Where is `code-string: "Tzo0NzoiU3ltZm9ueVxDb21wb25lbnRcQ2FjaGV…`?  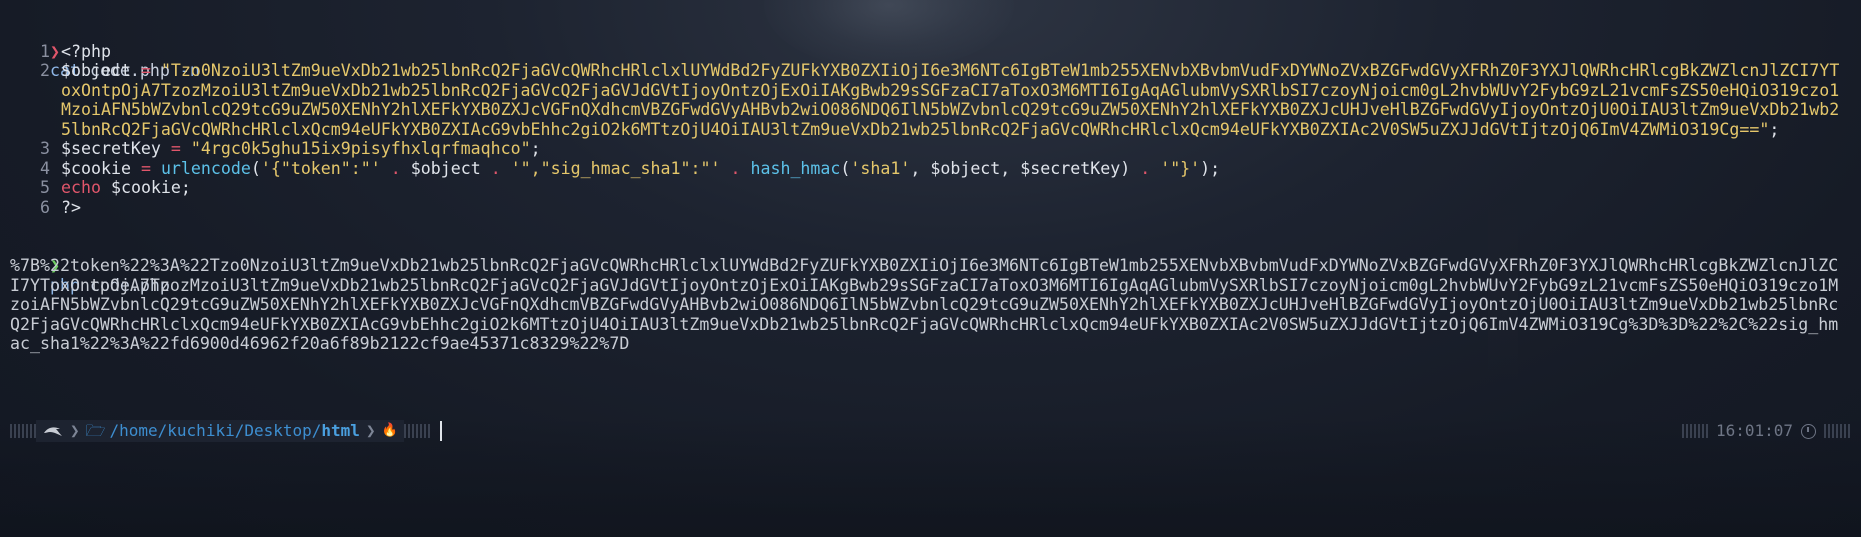 code-string: "Tzo0NzoiU3ltZm9ueVxDb21wb25lbnRcQ2FjaGV… is located at coordinates (950, 100).